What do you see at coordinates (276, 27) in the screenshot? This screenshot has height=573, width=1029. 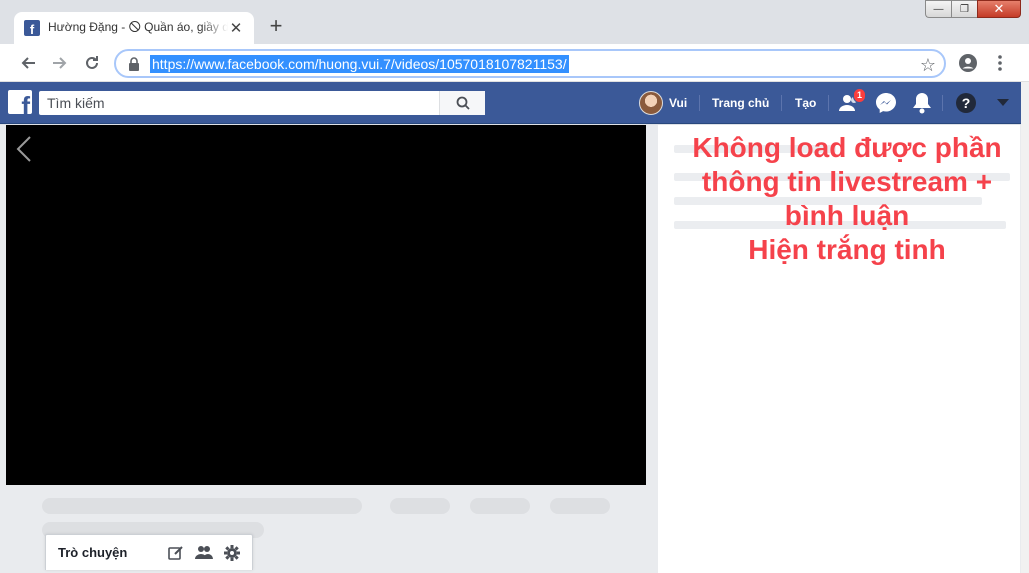 I see `new-tab-button: +` at bounding box center [276, 27].